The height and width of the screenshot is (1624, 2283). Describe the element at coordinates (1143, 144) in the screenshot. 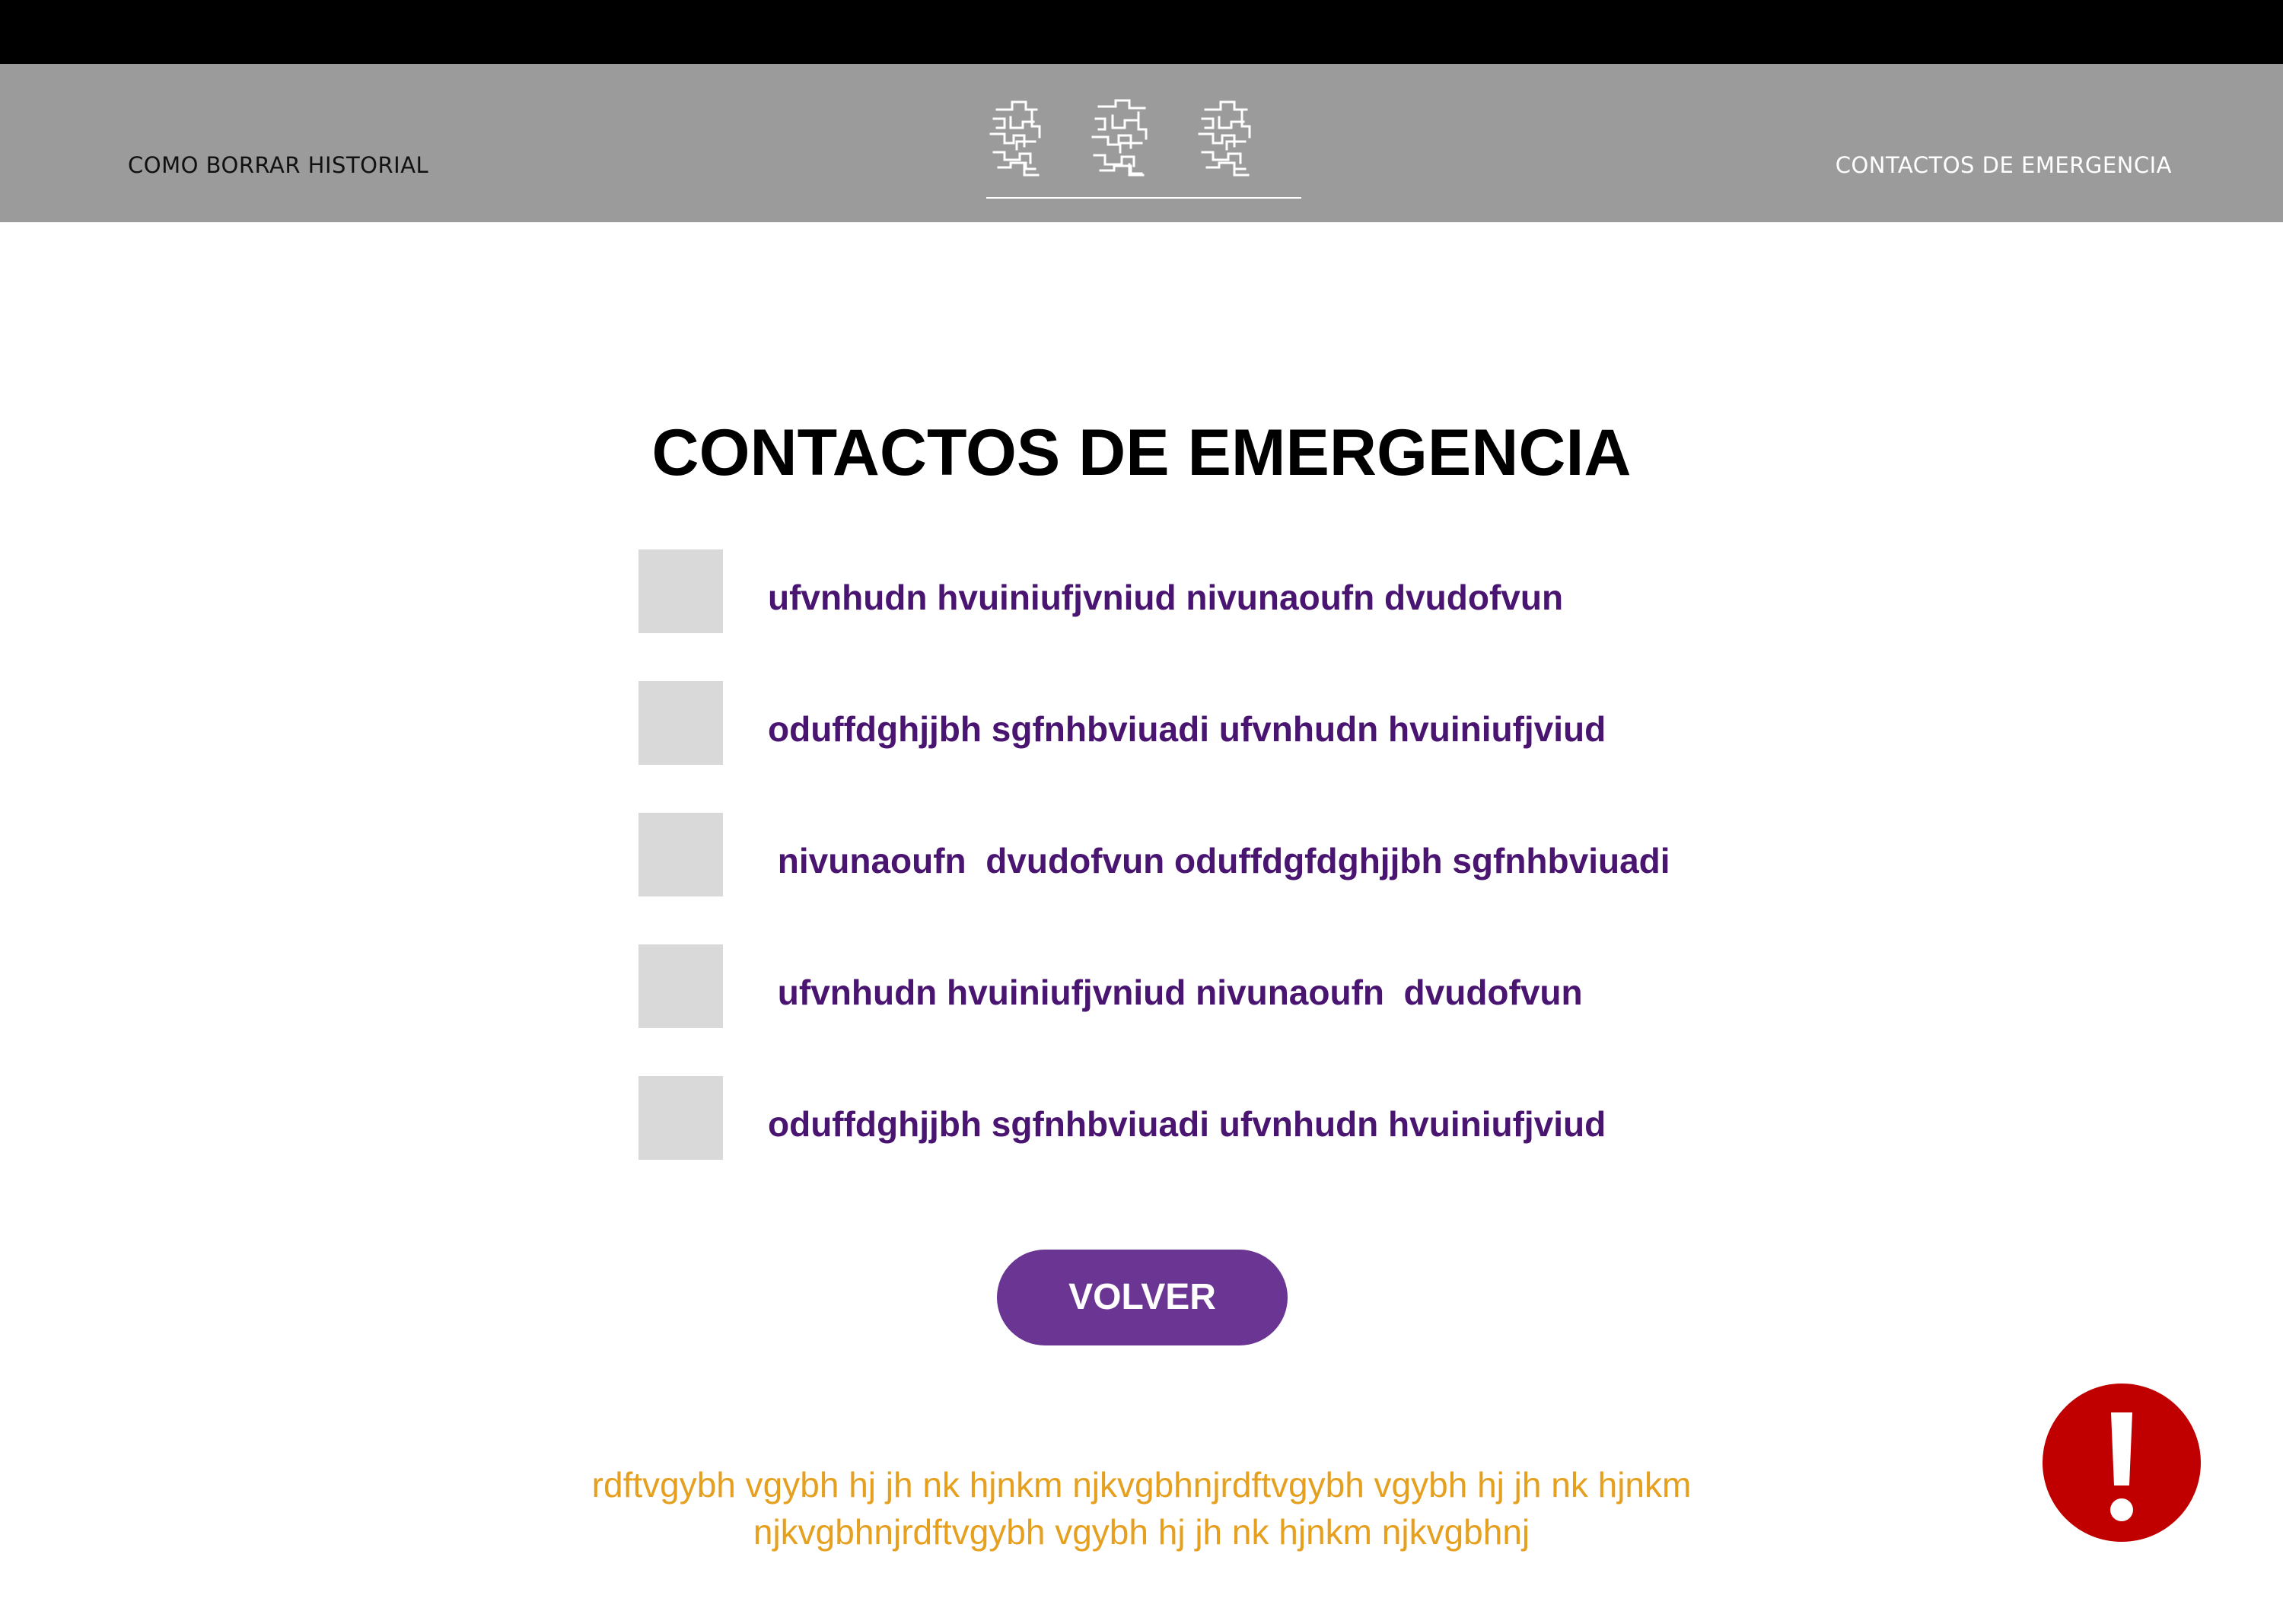

I see `maze-pattern-logo` at that location.